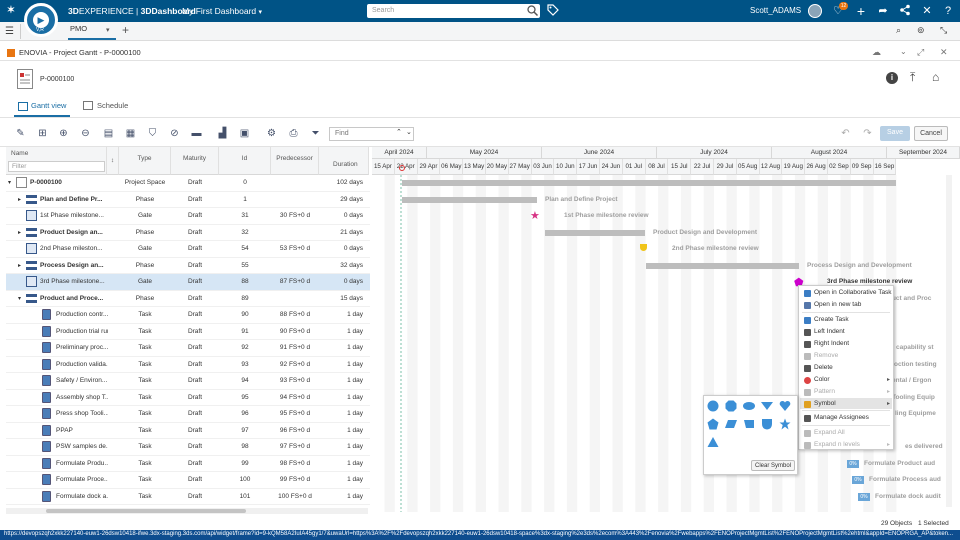 The height and width of the screenshot is (540, 960). Describe the element at coordinates (829, 331) in the screenshot. I see `menu-item-left-indent: Left Indent` at that location.